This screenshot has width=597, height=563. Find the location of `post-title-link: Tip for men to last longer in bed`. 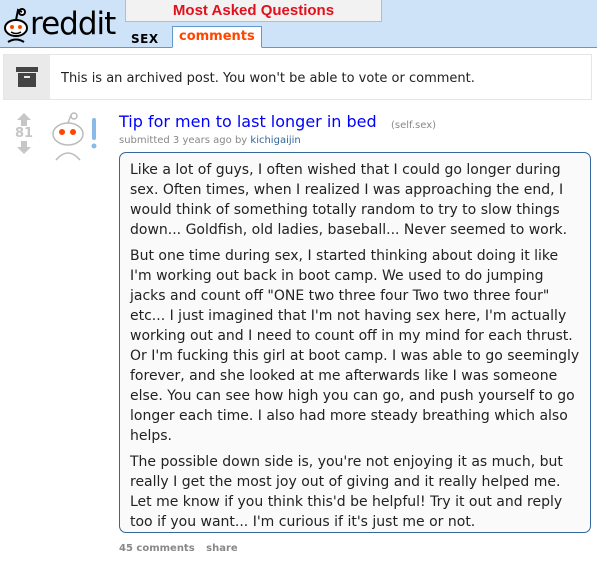

post-title-link: Tip for men to last longer in bed is located at coordinates (248, 121).